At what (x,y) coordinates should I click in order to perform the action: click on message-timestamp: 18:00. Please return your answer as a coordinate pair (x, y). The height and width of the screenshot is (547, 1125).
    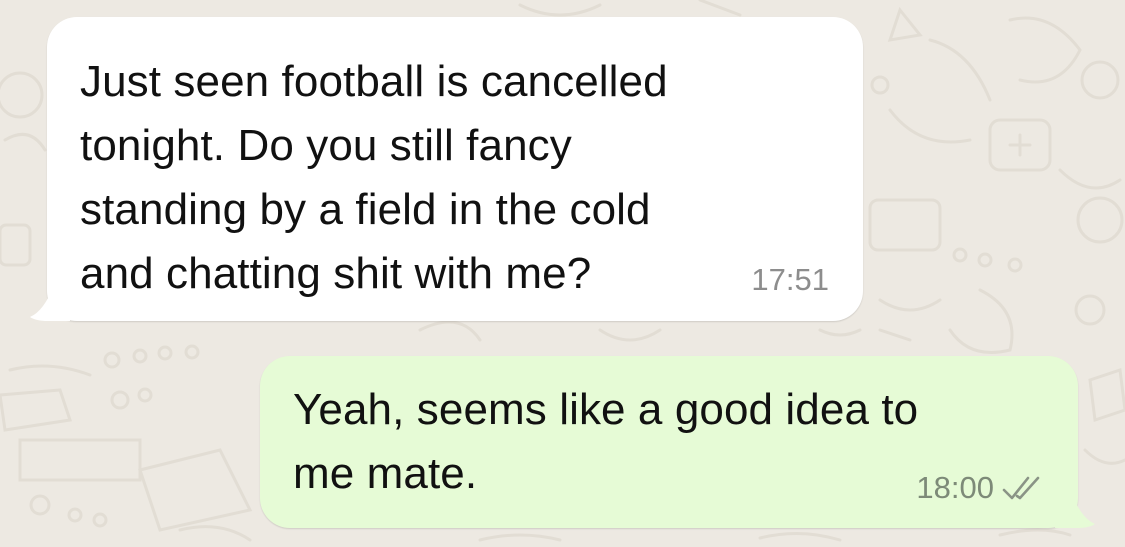
    Looking at the image, I should click on (955, 487).